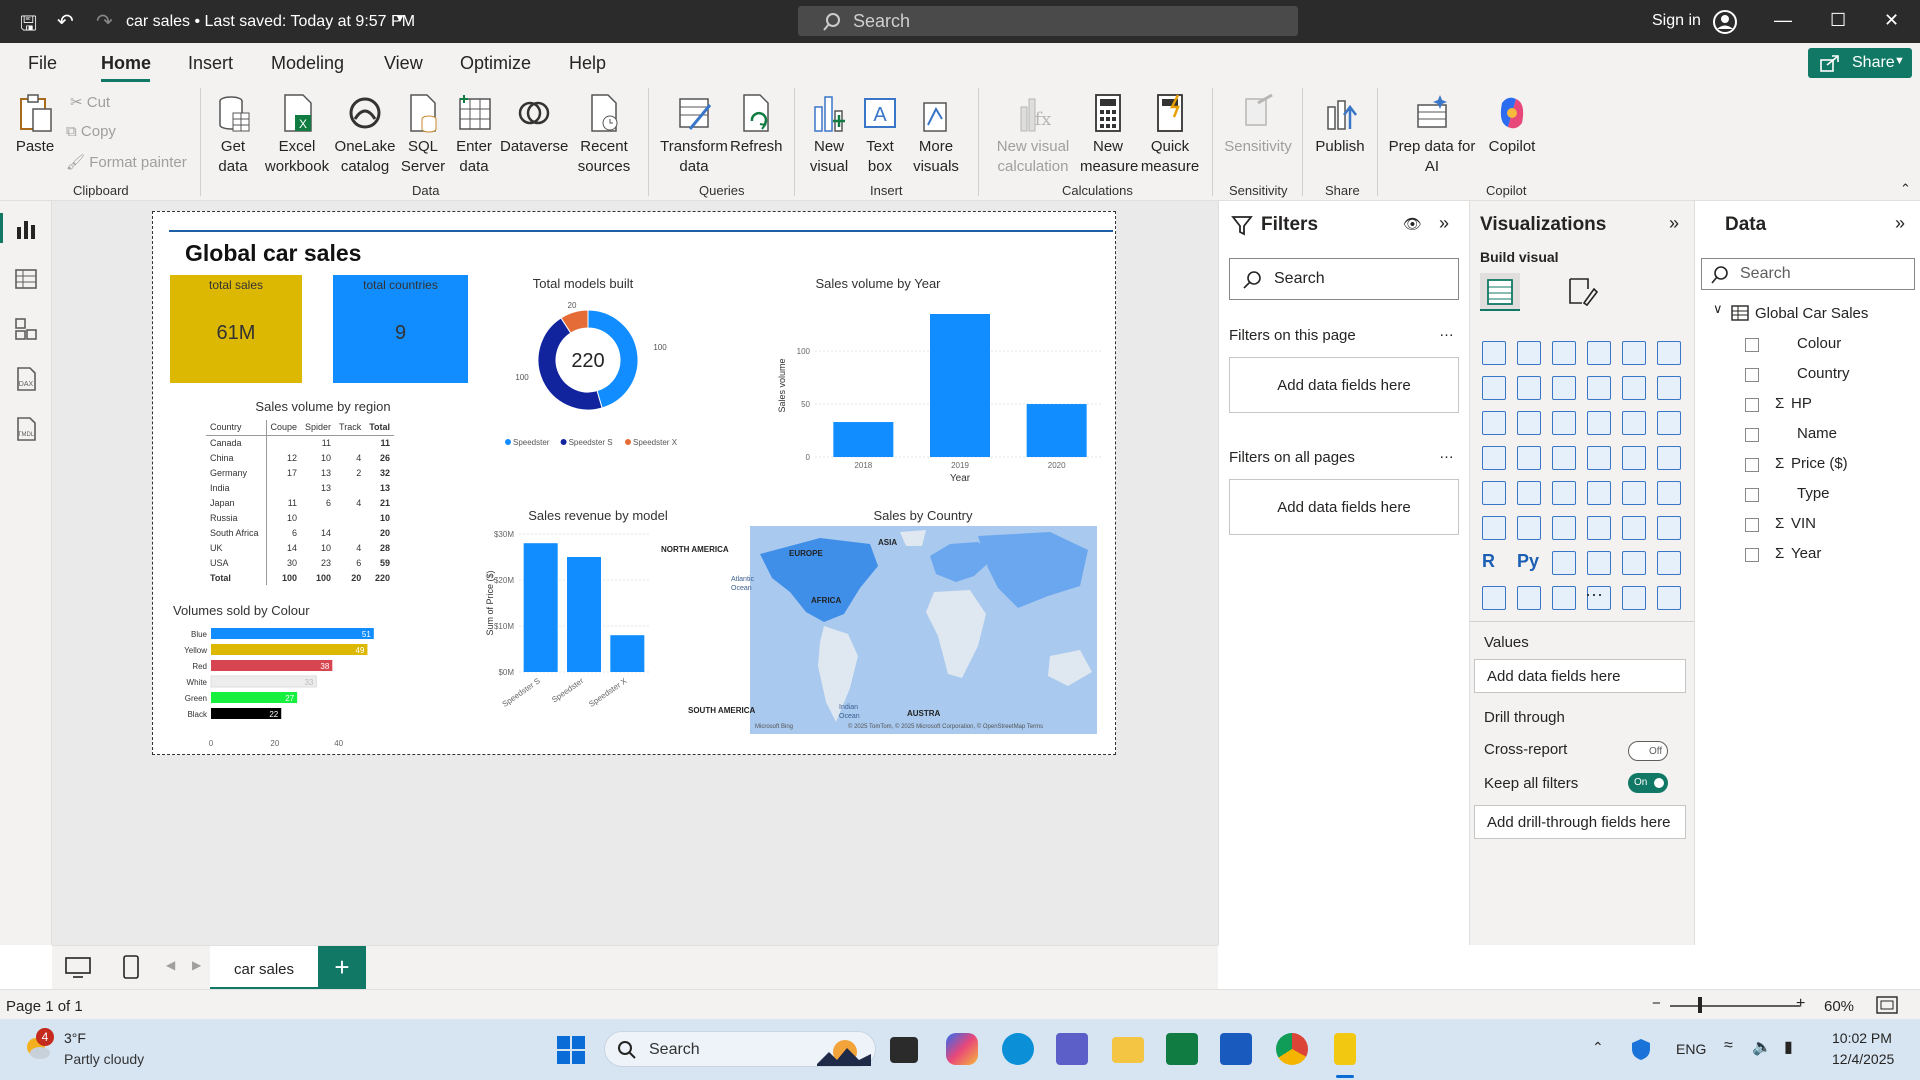  What do you see at coordinates (26, 279) in the screenshot?
I see `table-view-icon` at bounding box center [26, 279].